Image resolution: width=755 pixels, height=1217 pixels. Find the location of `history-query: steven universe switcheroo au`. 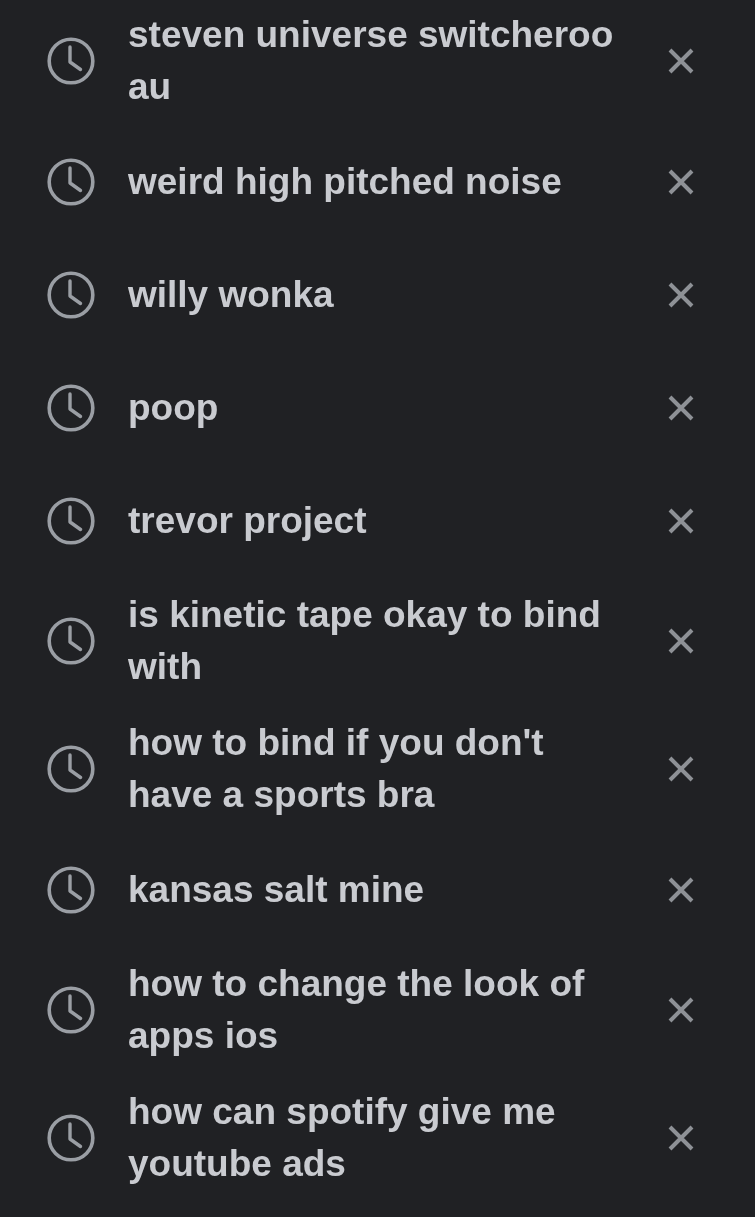

history-query: steven universe switcheroo au is located at coordinates (377, 61).